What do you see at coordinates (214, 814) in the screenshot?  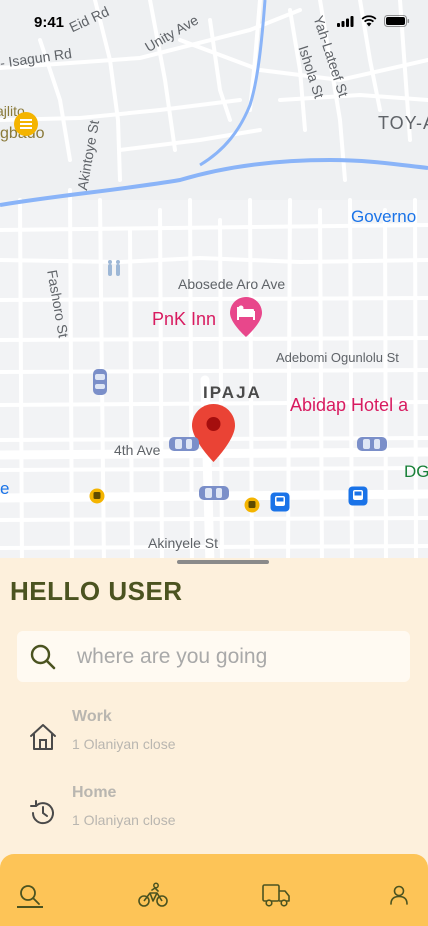 I see `saved-place-home: Home 1 Olaniyan close` at bounding box center [214, 814].